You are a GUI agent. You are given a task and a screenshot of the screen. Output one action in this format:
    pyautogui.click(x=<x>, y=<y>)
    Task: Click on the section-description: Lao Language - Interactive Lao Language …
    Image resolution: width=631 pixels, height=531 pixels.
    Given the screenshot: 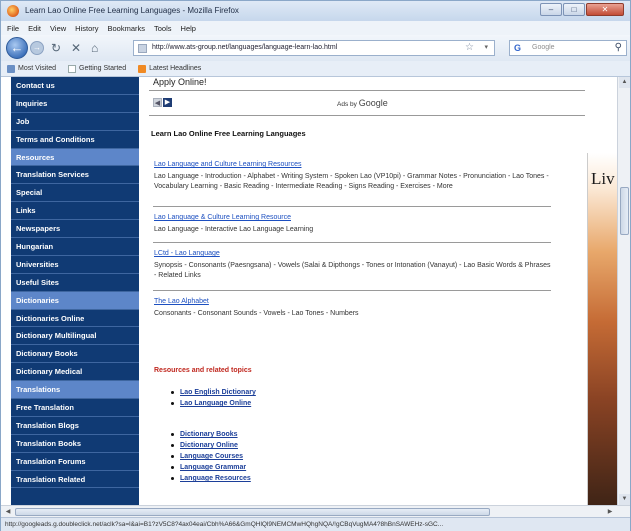 What is the action you would take?
    pyautogui.click(x=234, y=229)
    